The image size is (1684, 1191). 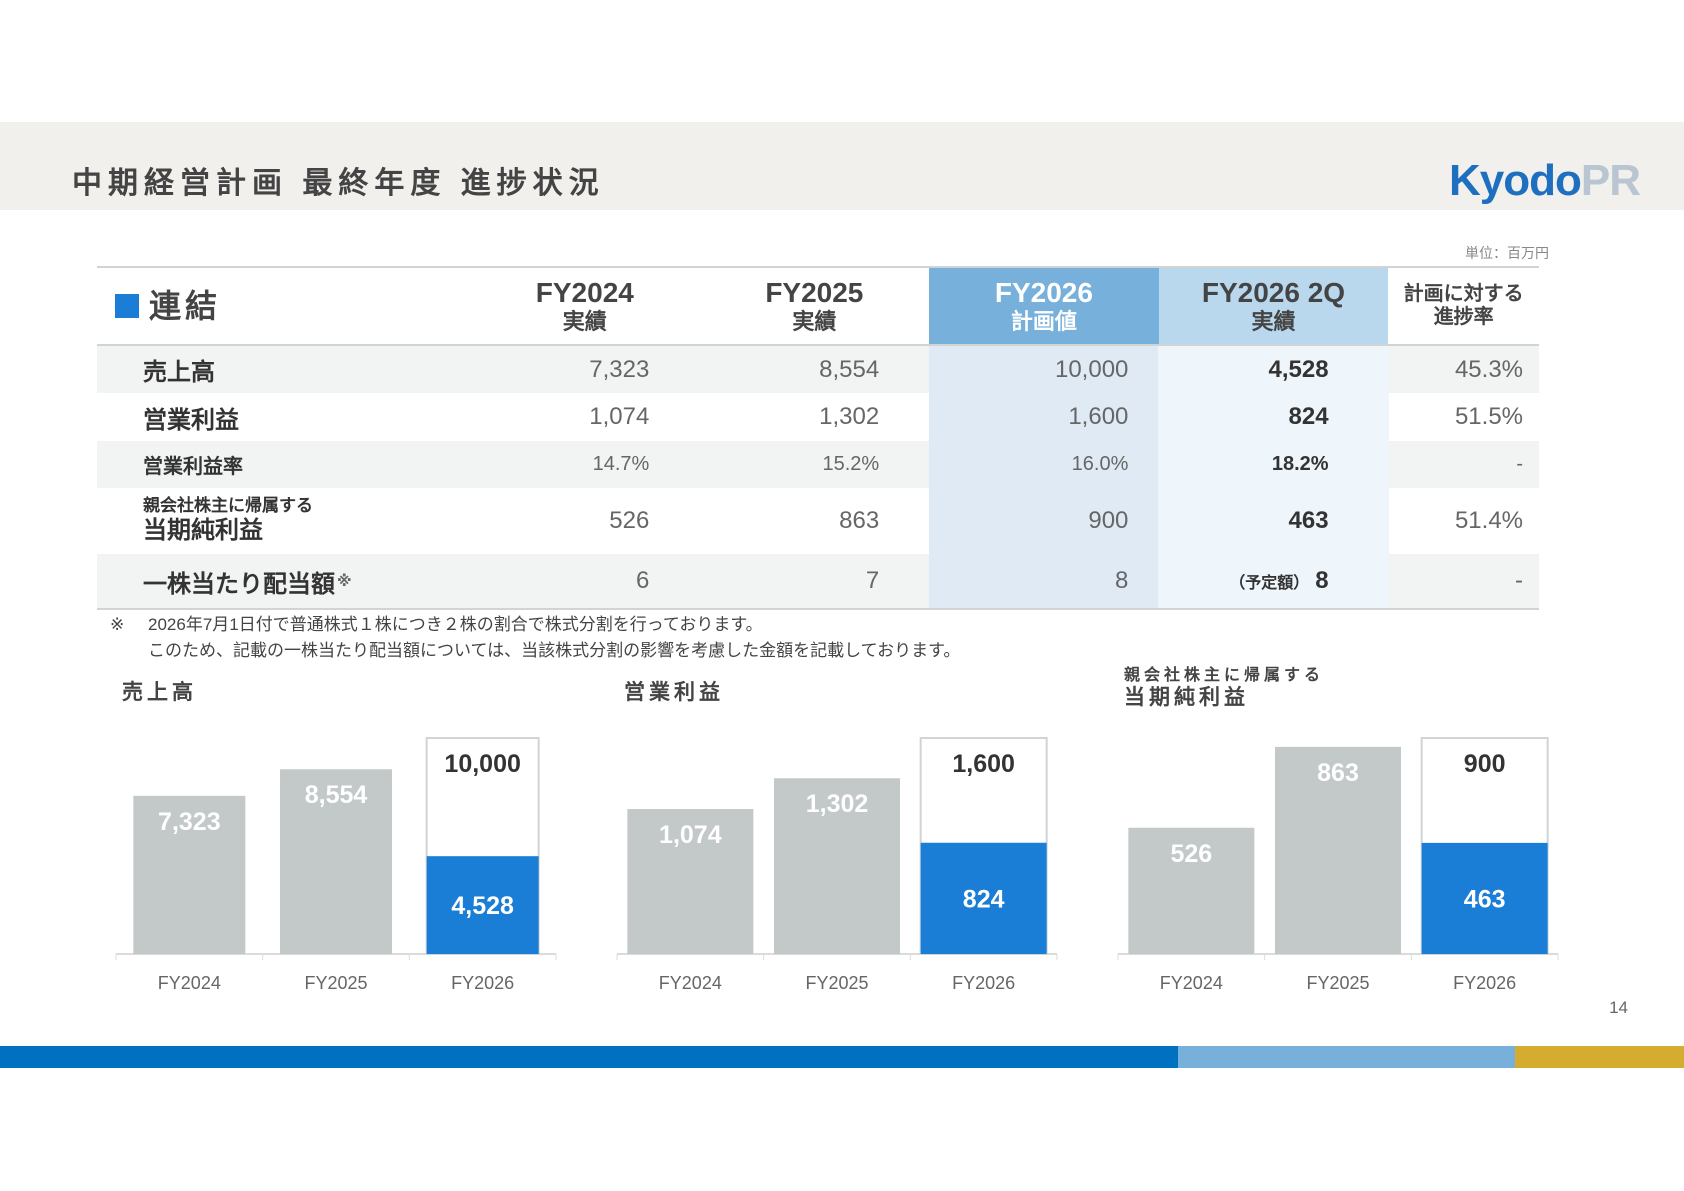 I want to click on table-cell: 1,302, so click(x=849, y=416).